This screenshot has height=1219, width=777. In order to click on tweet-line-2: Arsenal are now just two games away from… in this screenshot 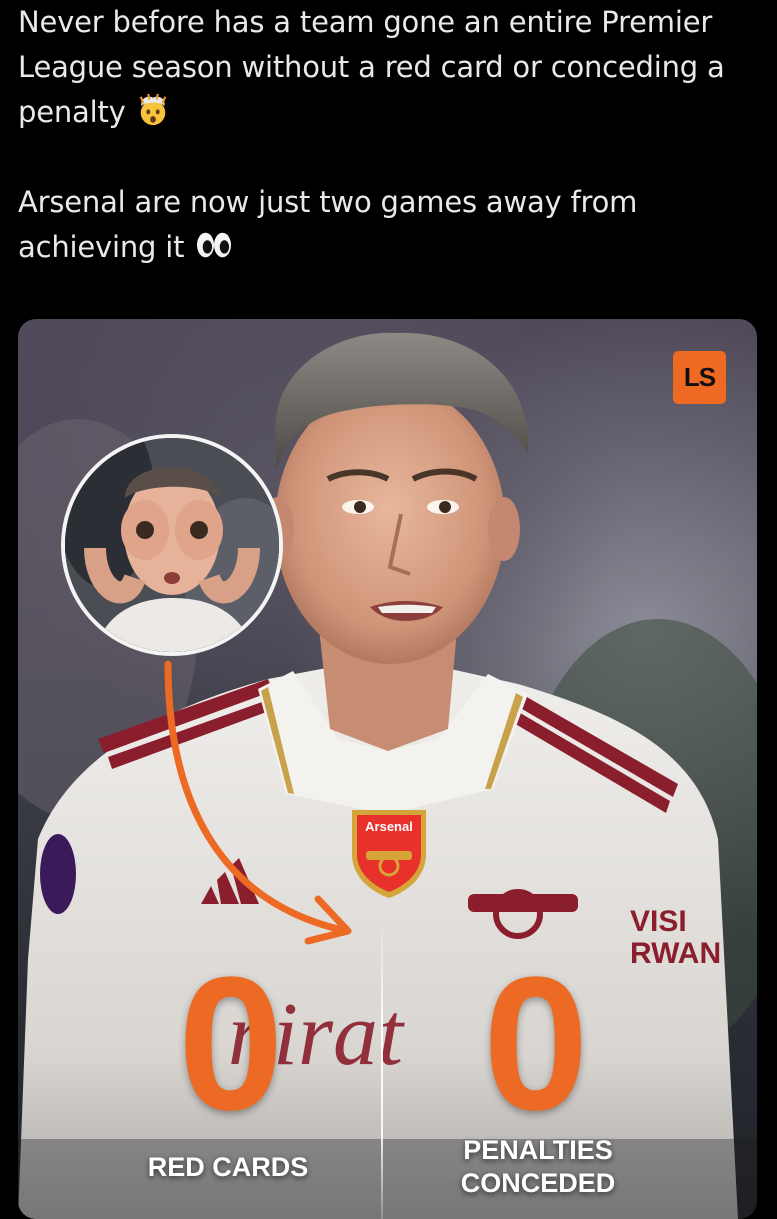, I will do `click(328, 224)`.